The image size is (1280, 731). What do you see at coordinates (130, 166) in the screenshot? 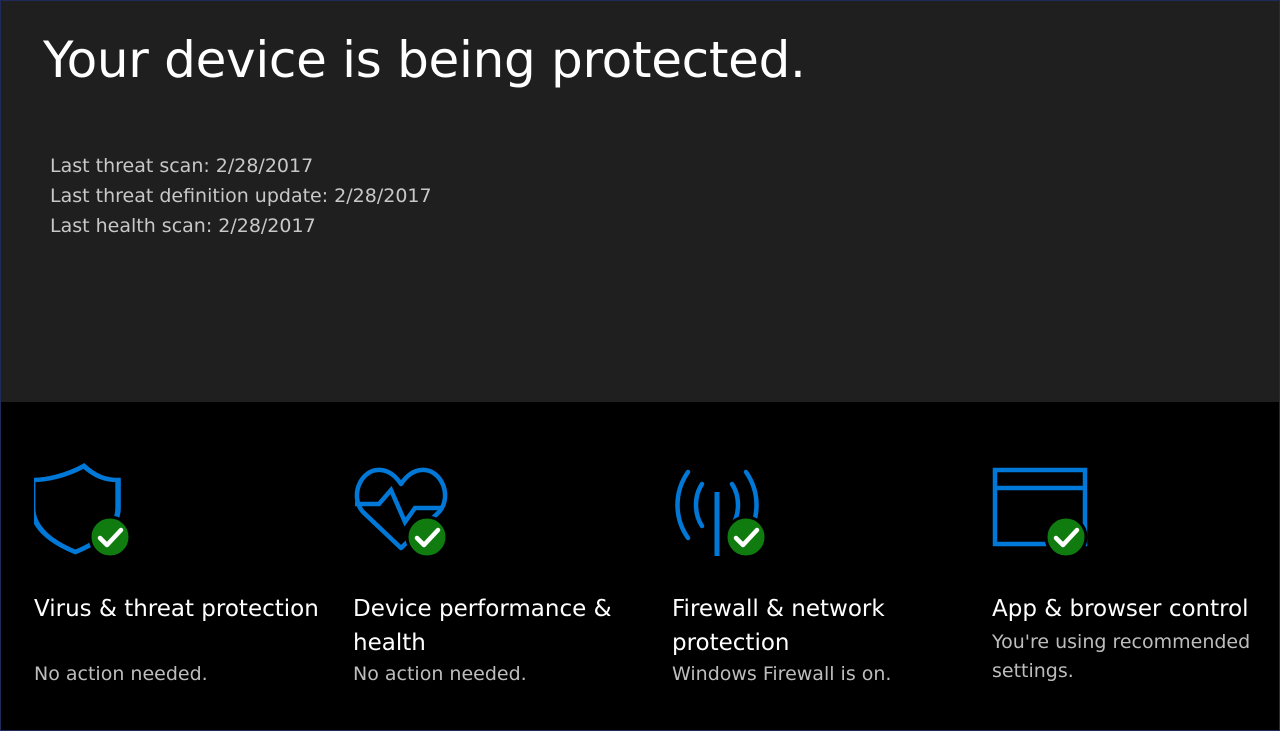
I see `scan-label: Last threat scan:` at bounding box center [130, 166].